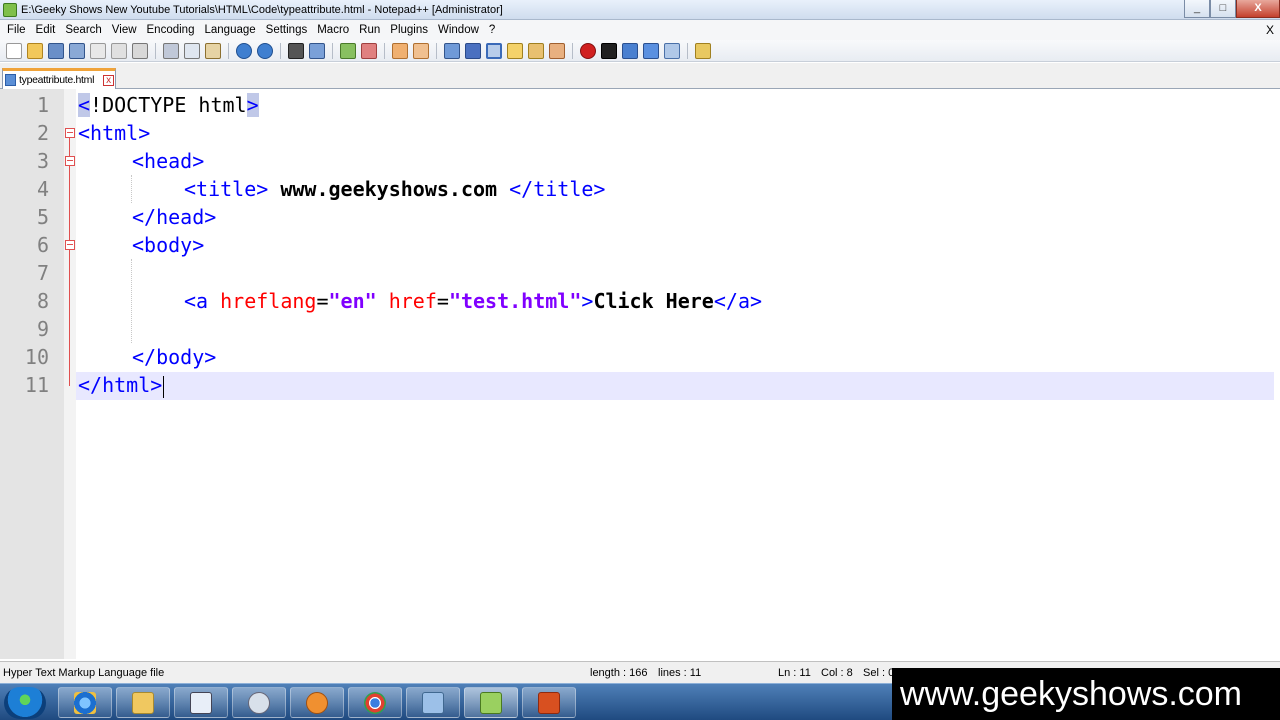 This screenshot has width=1280, height=720. What do you see at coordinates (174, 217) in the screenshot?
I see `head-close-tag: </head>` at bounding box center [174, 217].